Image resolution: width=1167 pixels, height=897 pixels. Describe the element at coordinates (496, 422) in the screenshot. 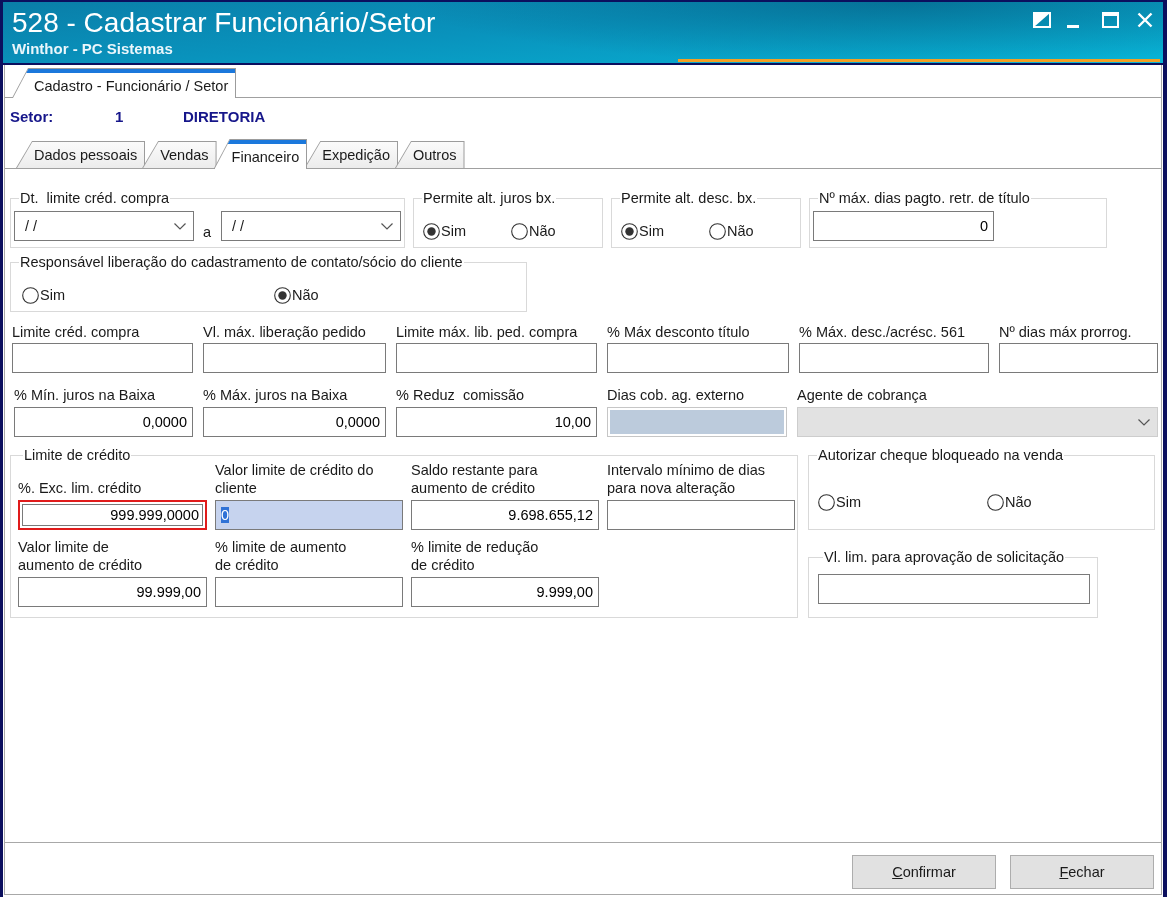

I see `input-field: 10,00` at that location.